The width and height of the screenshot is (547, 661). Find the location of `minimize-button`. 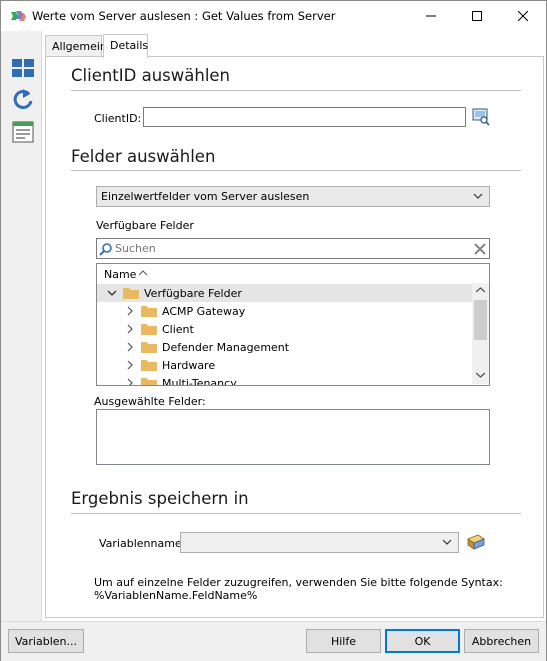

minimize-button is located at coordinates (431, 16).